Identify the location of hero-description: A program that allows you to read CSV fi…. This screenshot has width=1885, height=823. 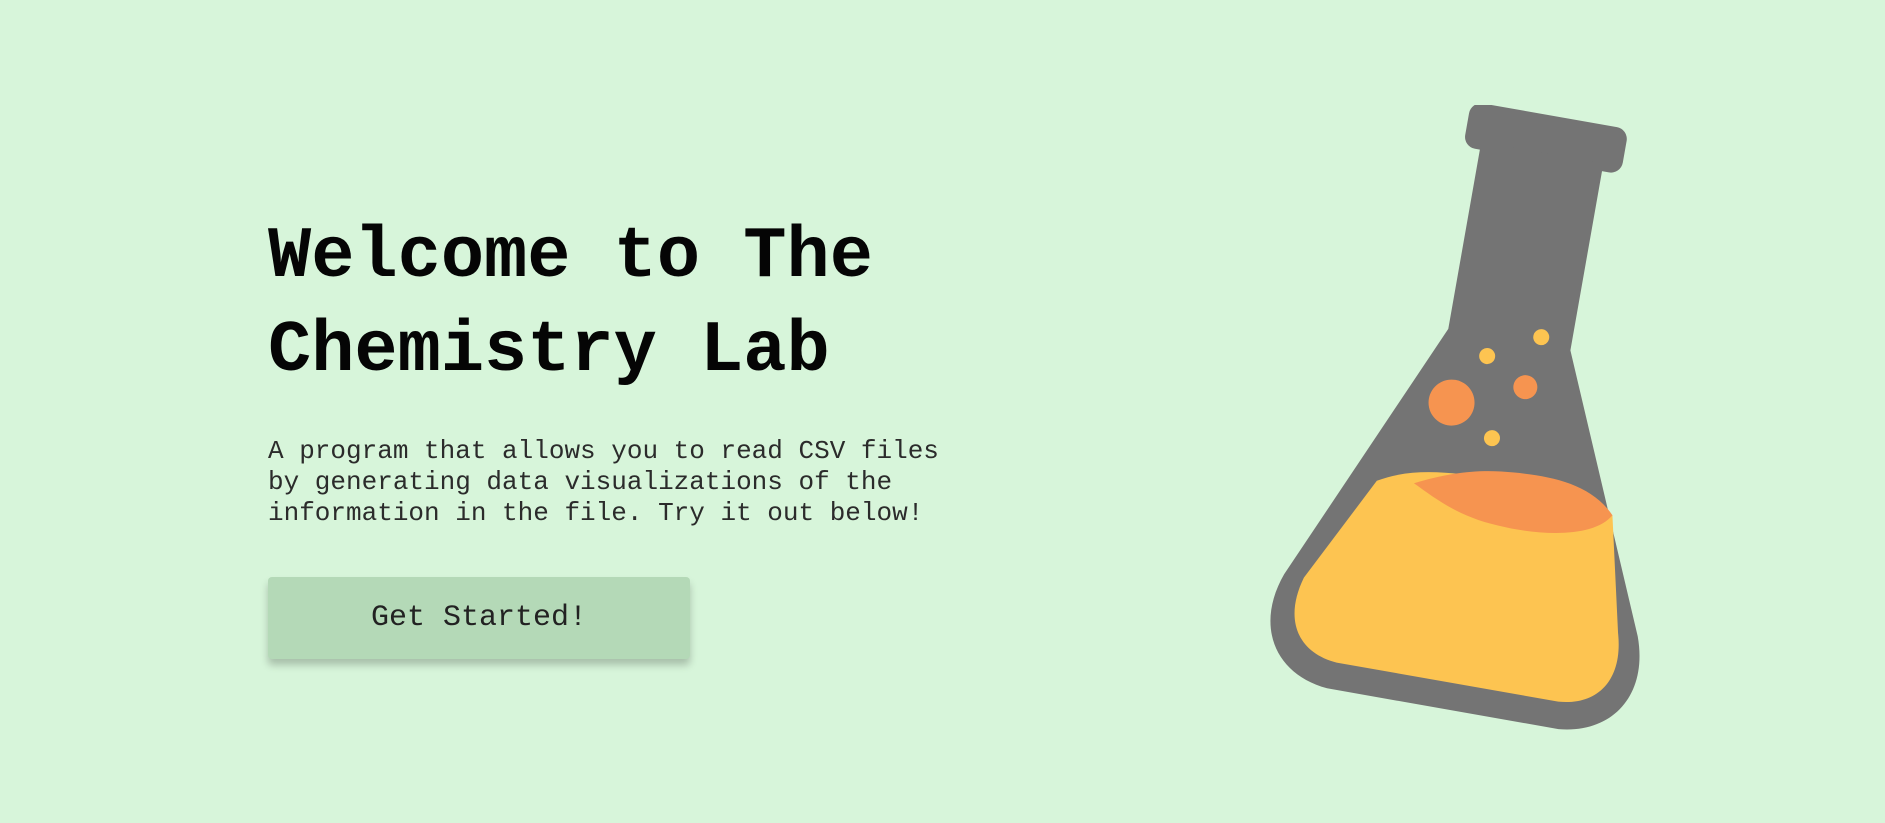
(648, 482).